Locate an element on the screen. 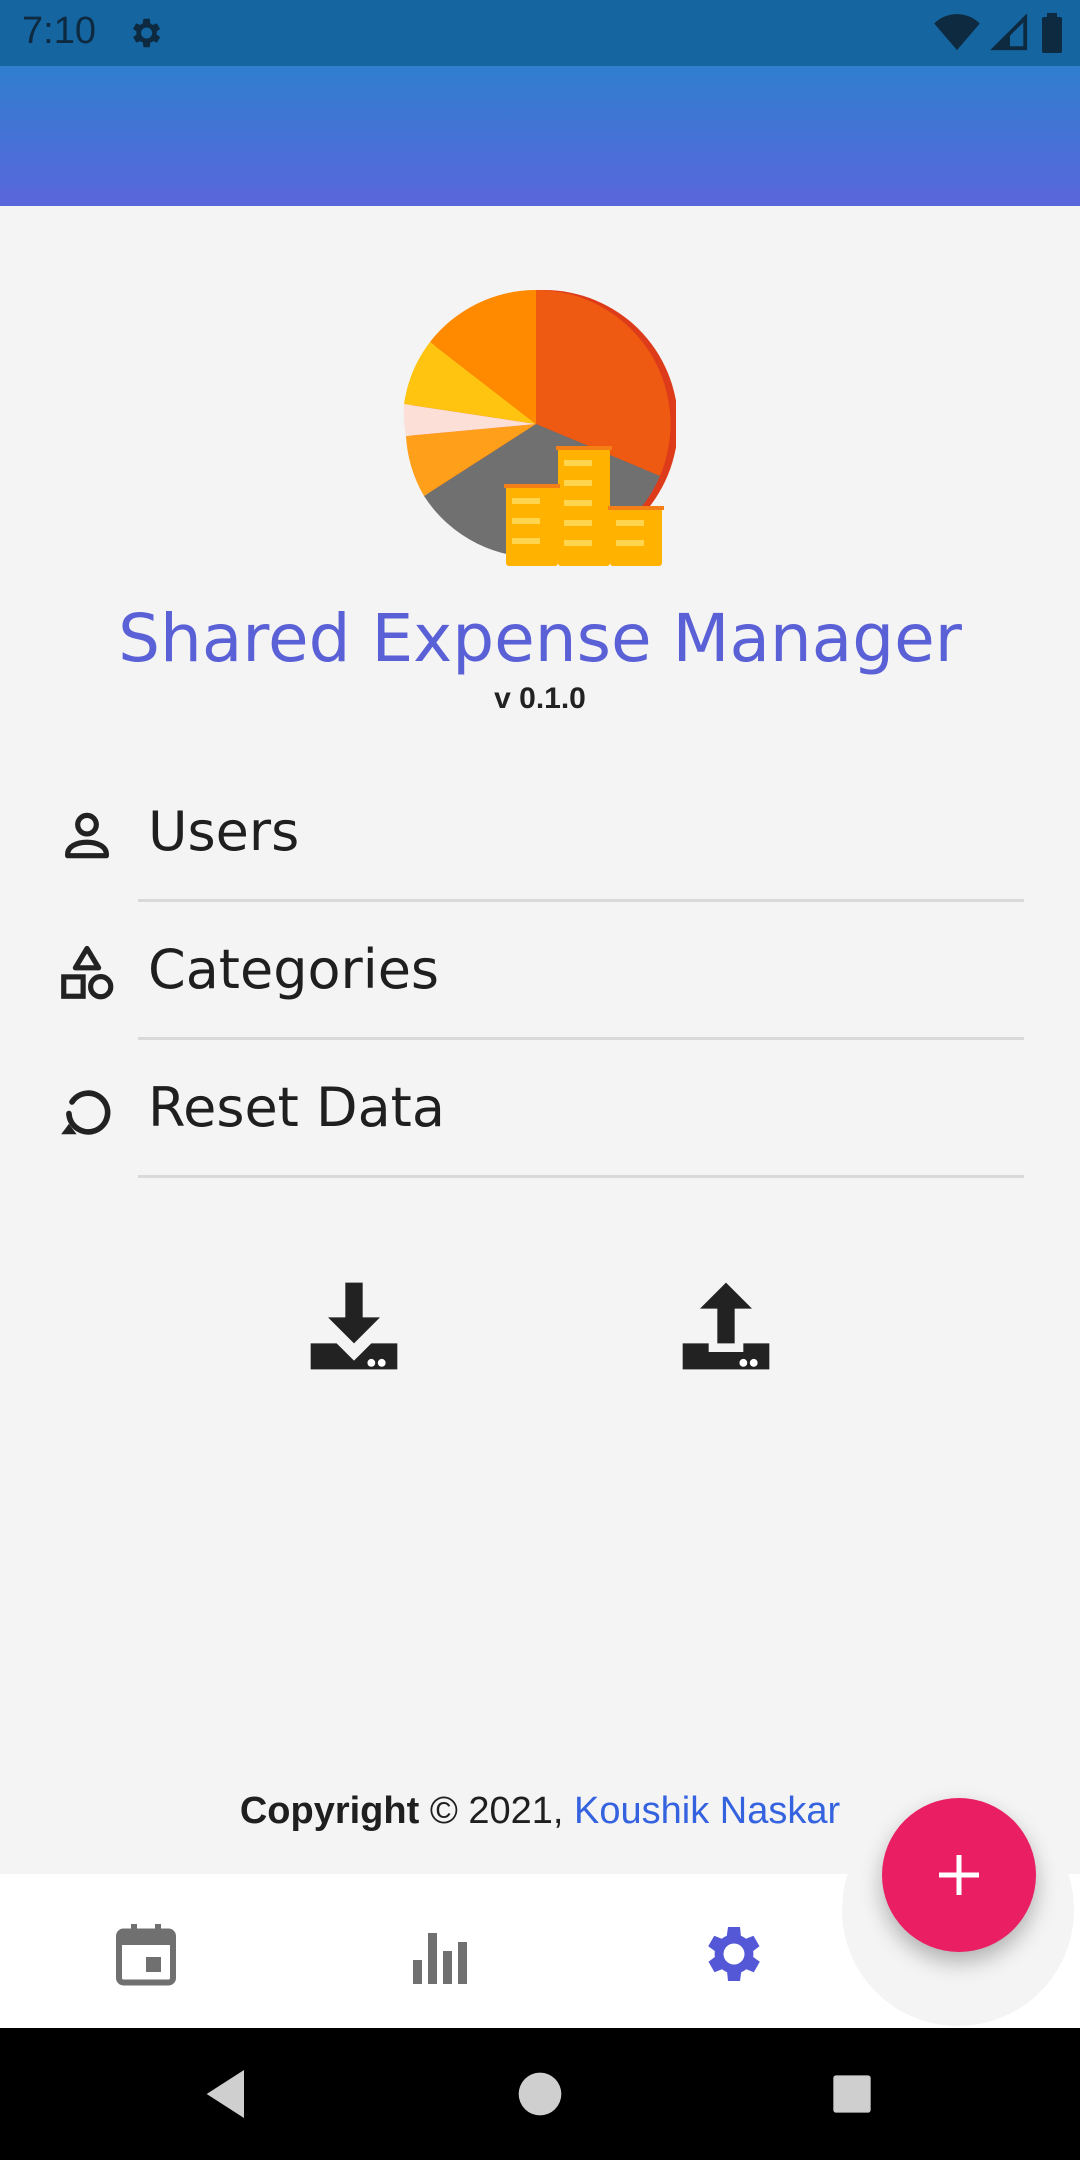 The height and width of the screenshot is (2160, 1080). status-bar: 7:10 is located at coordinates (540, 33).